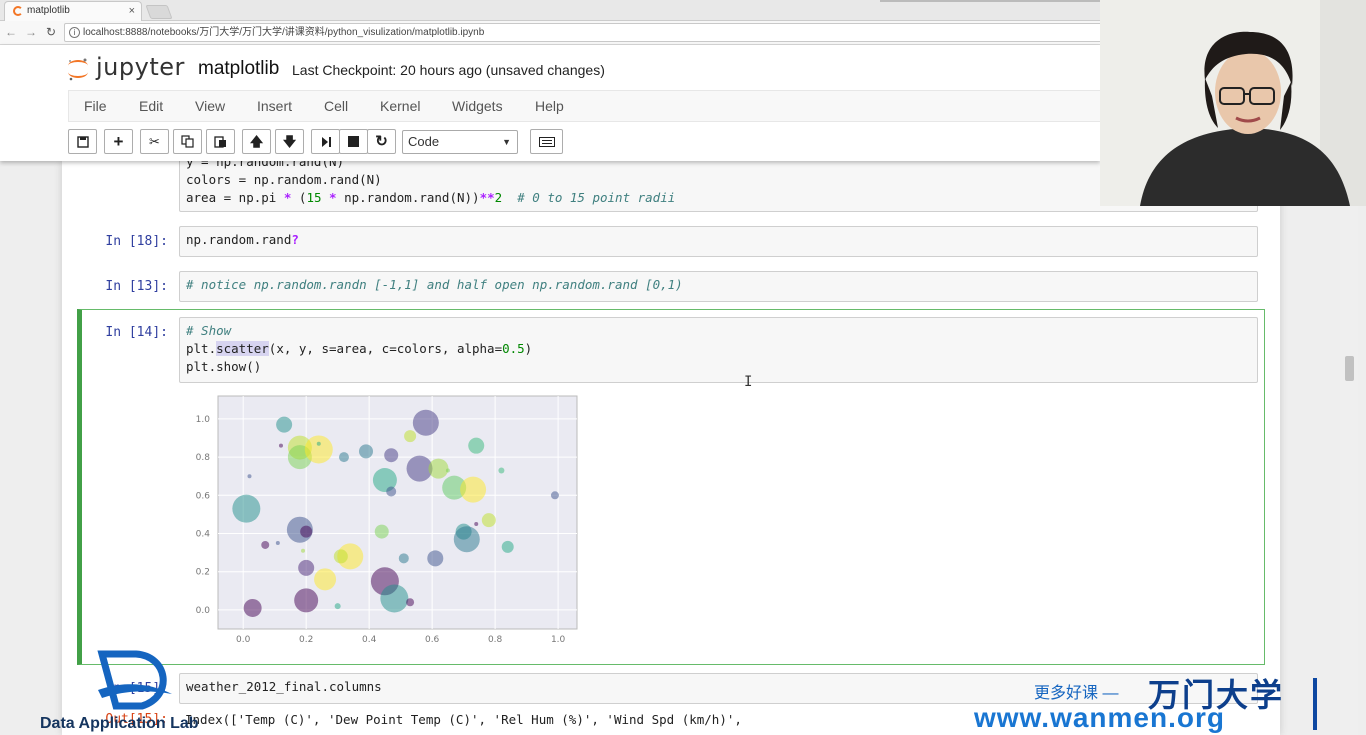 This screenshot has width=1366, height=735. Describe the element at coordinates (220, 141) in the screenshot. I see `paste-button` at that location.